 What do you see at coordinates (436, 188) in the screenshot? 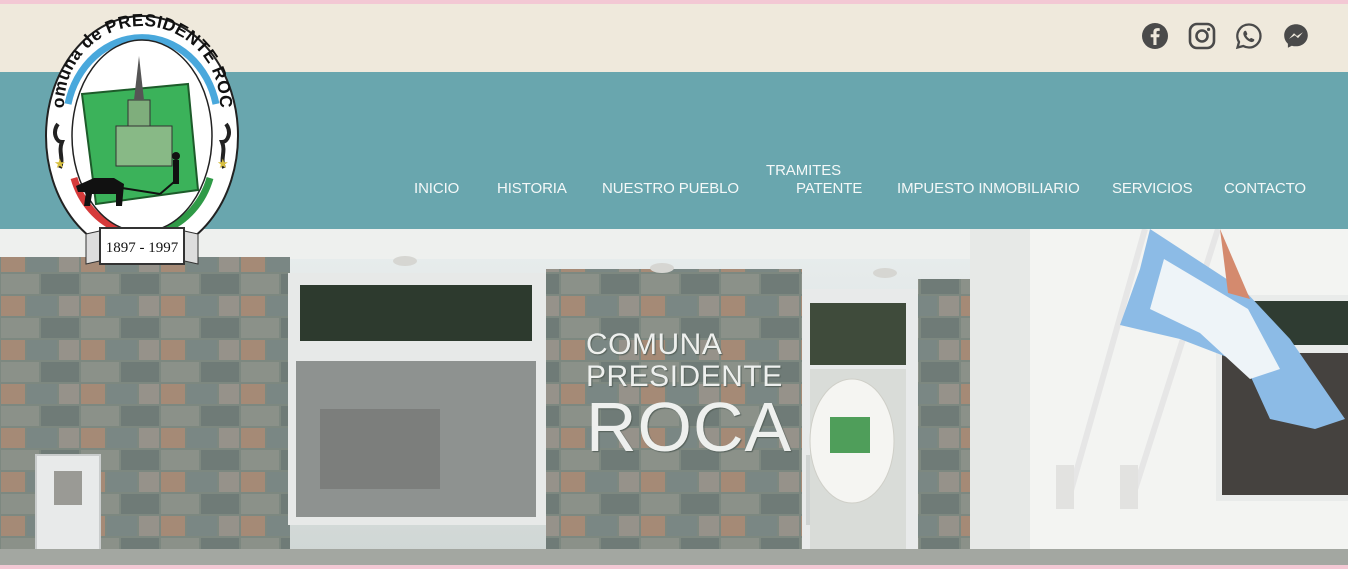
I see `nav-inicio: INICIO` at bounding box center [436, 188].